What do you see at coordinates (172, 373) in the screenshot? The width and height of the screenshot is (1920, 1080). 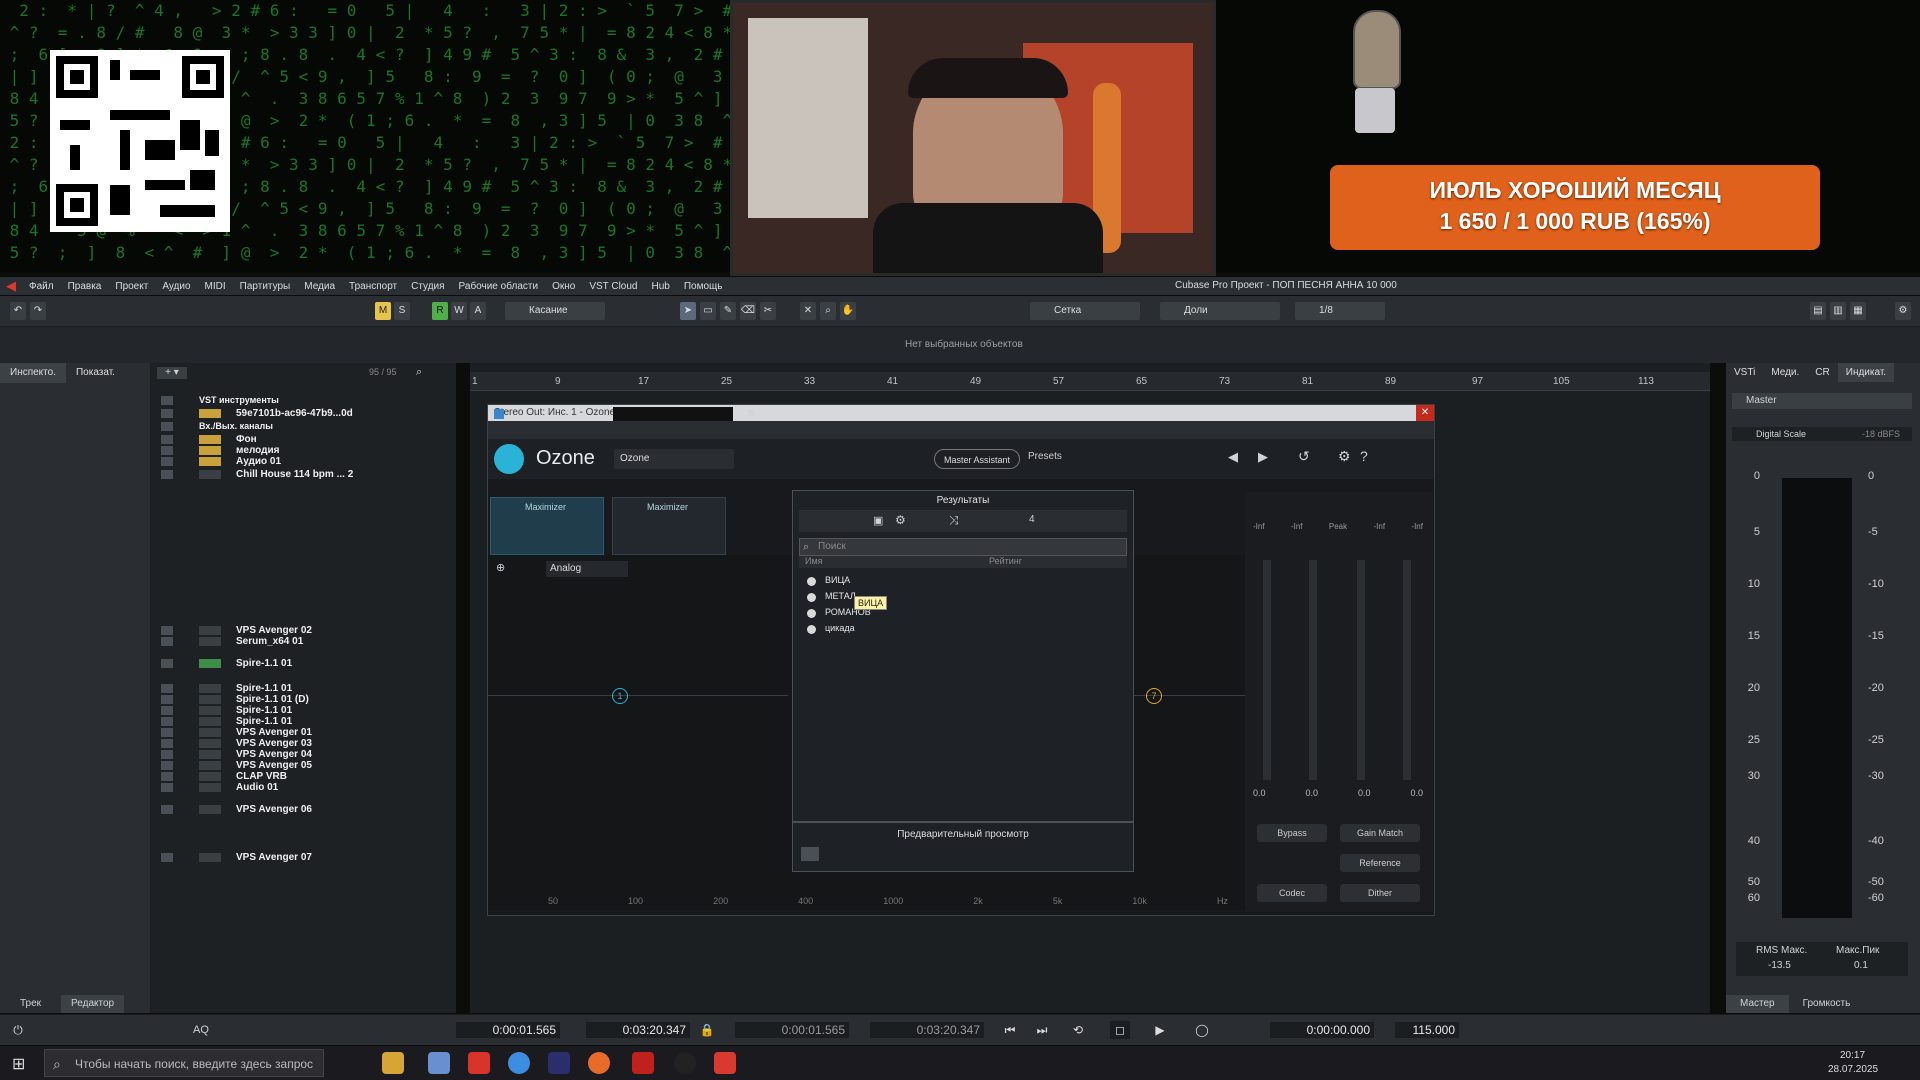 I see `add-track-button: + ▾` at bounding box center [172, 373].